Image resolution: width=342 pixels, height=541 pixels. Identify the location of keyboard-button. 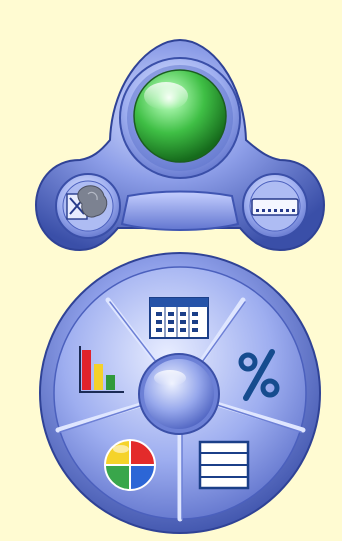
(275, 206).